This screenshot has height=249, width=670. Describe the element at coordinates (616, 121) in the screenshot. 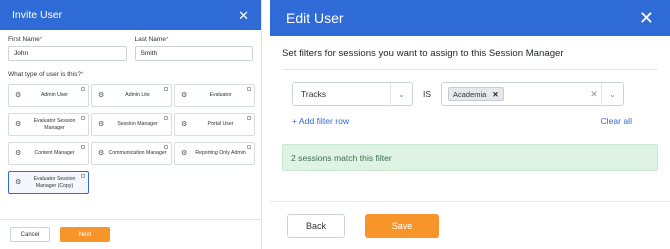

I see `clear-all-link: Clear all` at that location.